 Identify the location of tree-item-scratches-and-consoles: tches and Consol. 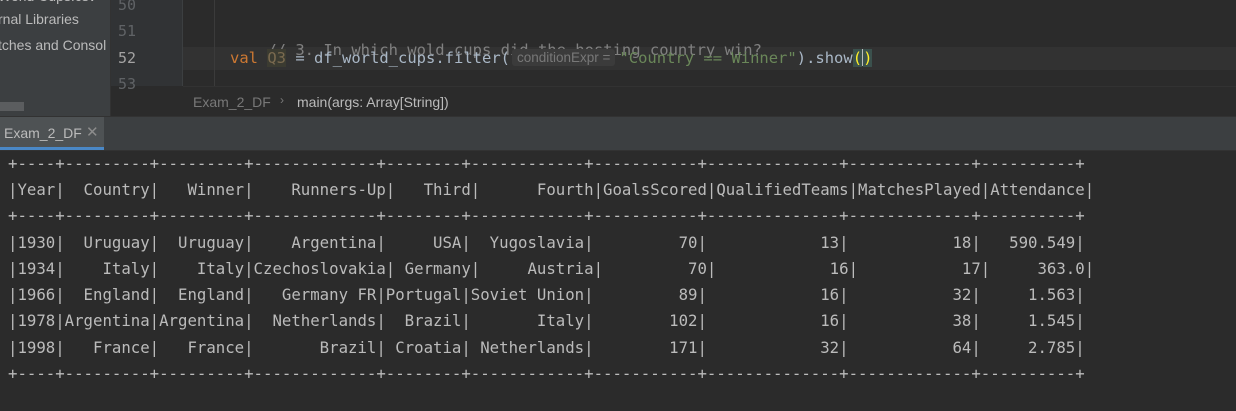
(53, 47).